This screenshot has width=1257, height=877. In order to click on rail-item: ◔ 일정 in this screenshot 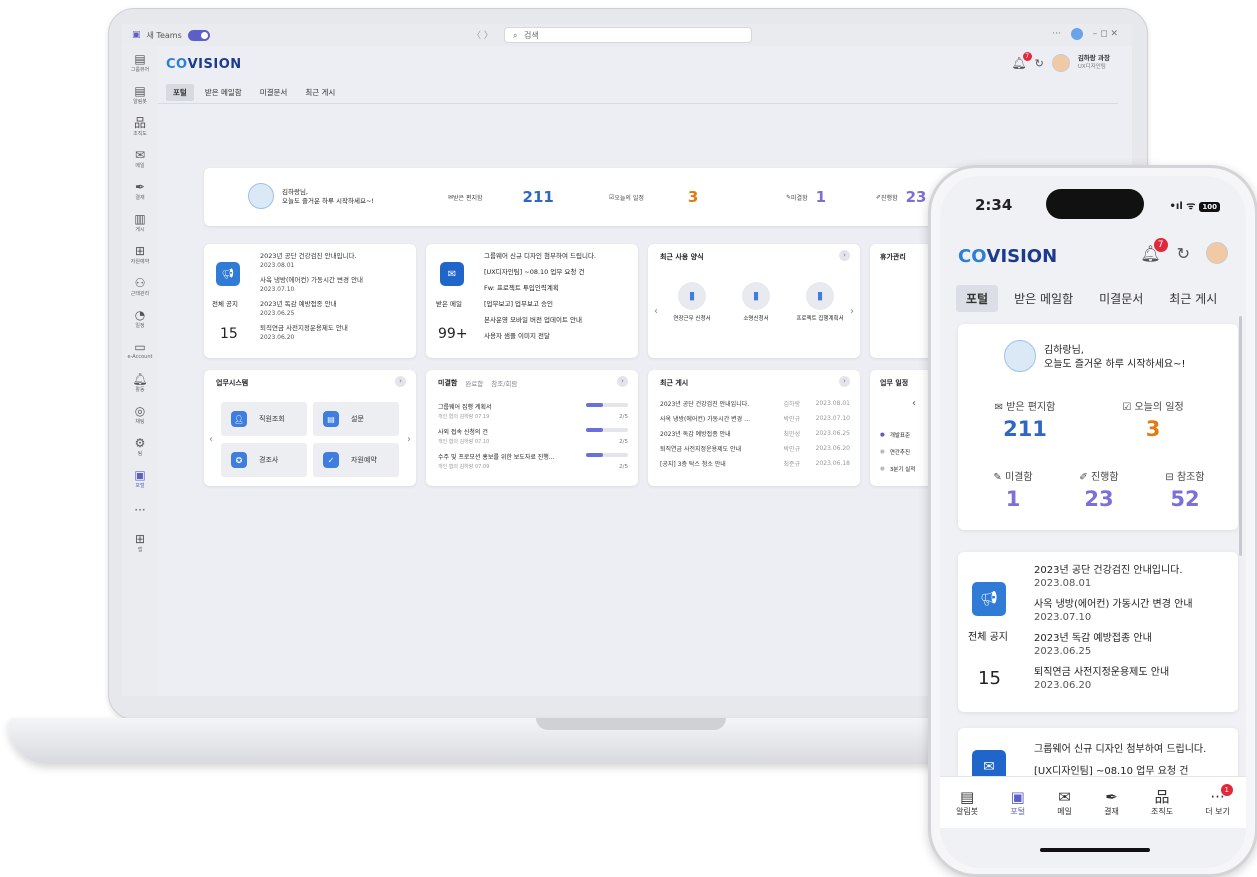, I will do `click(140, 318)`.